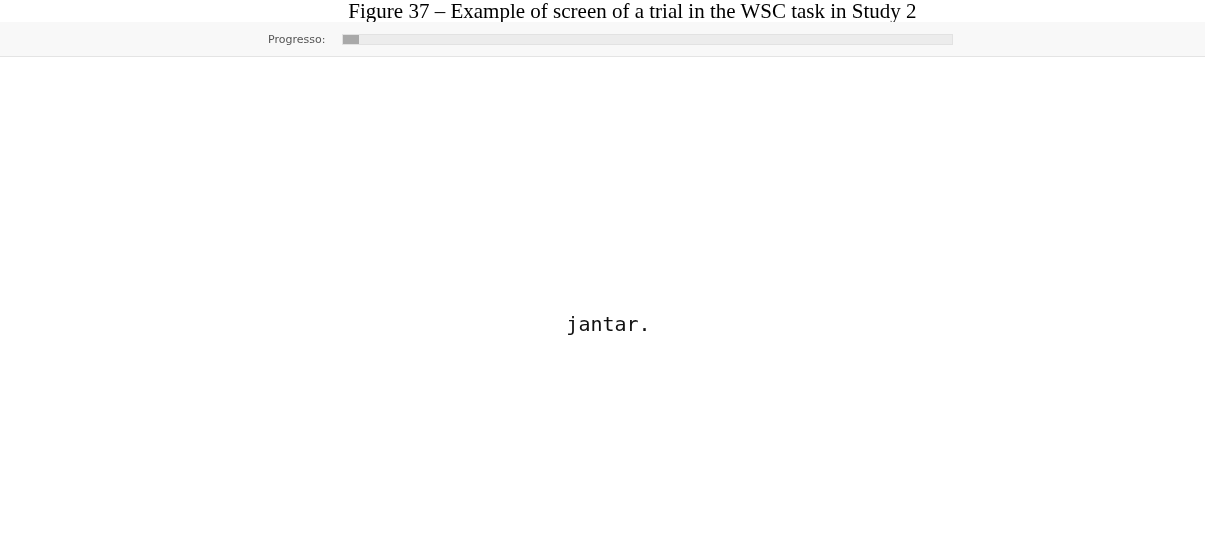  I want to click on figure-caption: Figure 37 – Example of screen of a trial in the WSC task in Study 2, so click(632, 11).